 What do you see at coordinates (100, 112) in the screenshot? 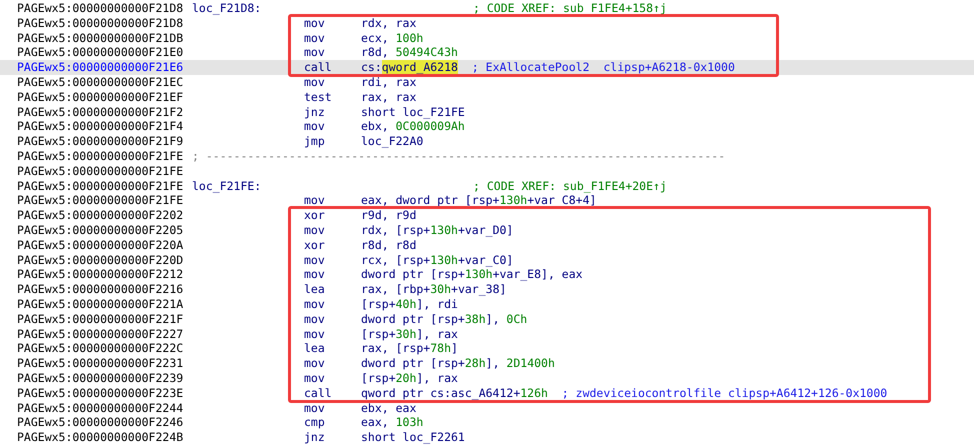
I see `address-text: PAGEwx5:00000000000F21F2` at bounding box center [100, 112].